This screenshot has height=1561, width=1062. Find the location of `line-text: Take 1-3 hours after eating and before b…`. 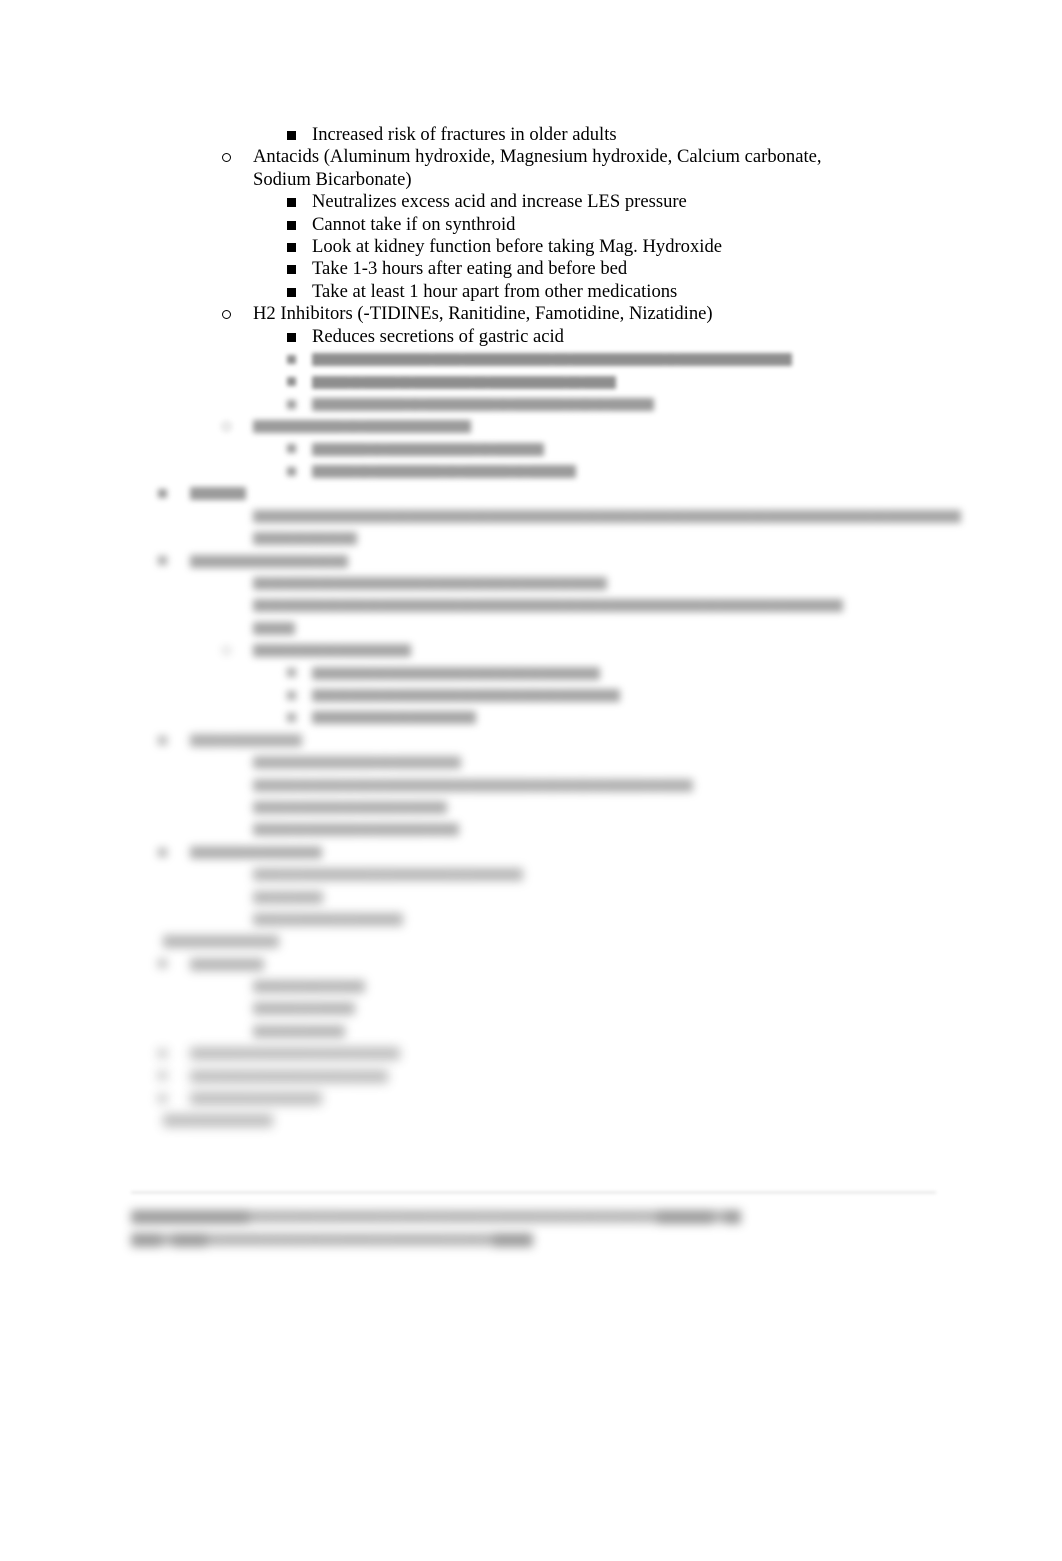

line-text: Take 1-3 hours after eating and before b… is located at coordinates (470, 269).